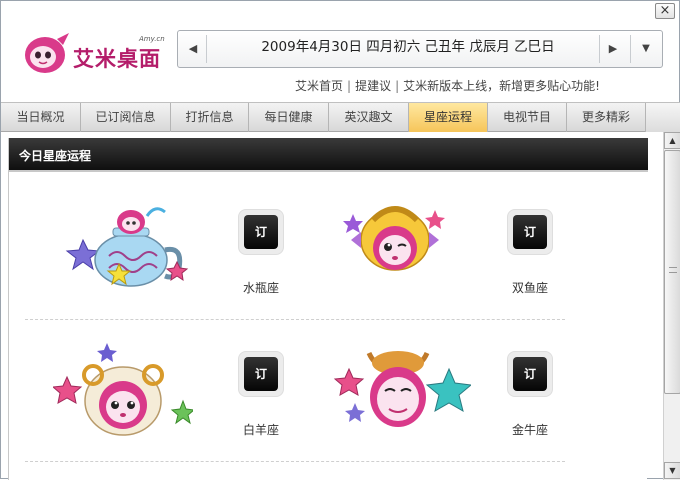  What do you see at coordinates (394, 238) in the screenshot?
I see `pisces-icon` at bounding box center [394, 238].